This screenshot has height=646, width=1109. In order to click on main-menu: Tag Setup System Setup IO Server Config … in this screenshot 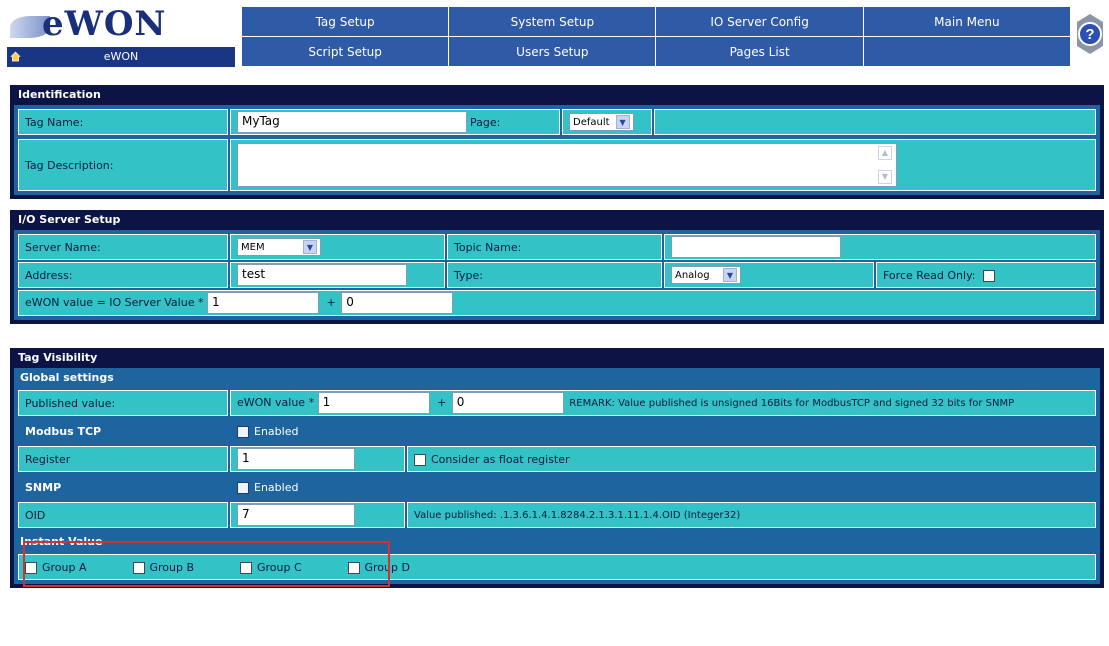, I will do `click(656, 36)`.